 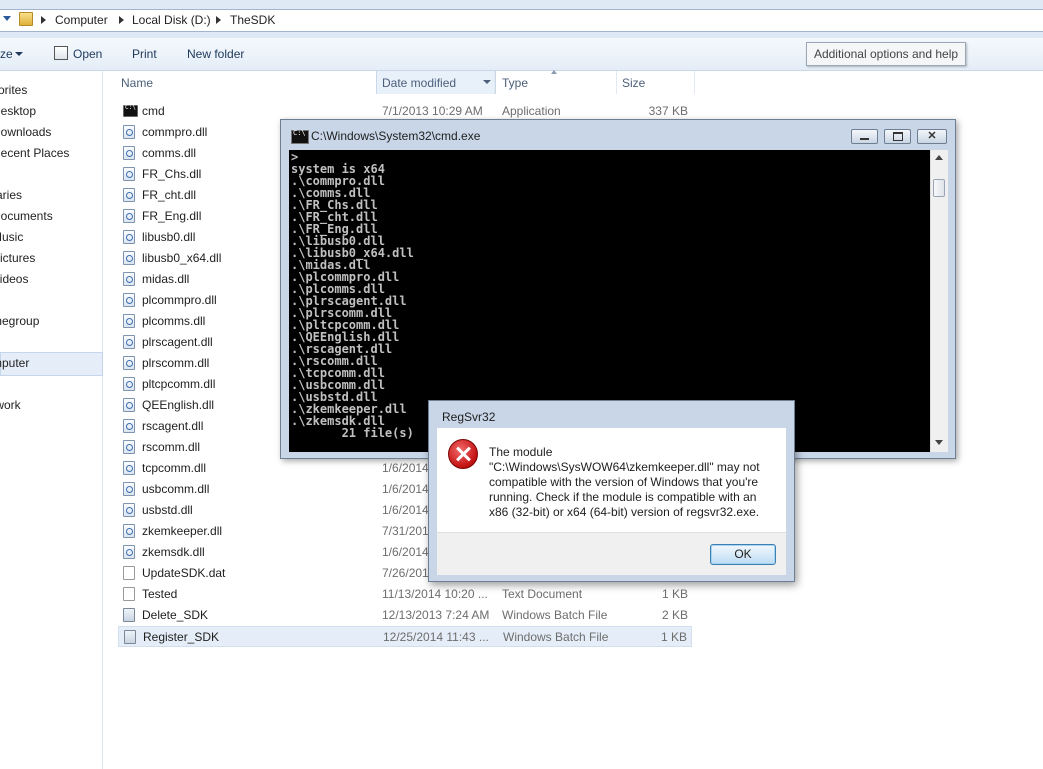 I want to click on nav-item-music: Music, so click(x=11, y=237).